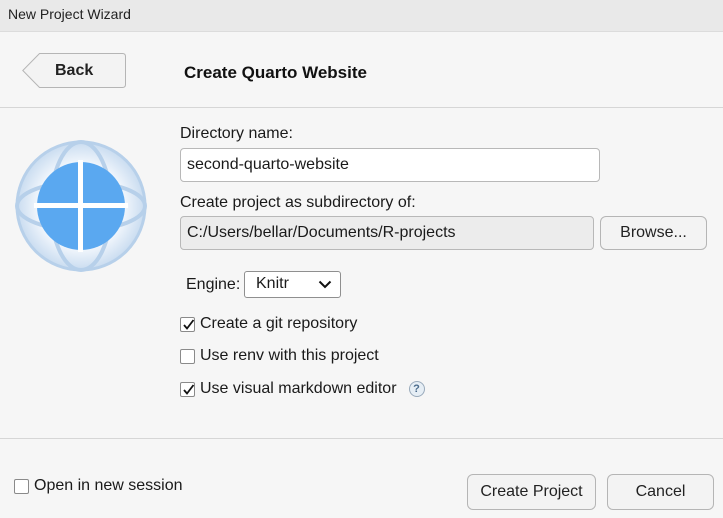 This screenshot has width=723, height=518. I want to click on create-project-label: Create Project, so click(531, 491).